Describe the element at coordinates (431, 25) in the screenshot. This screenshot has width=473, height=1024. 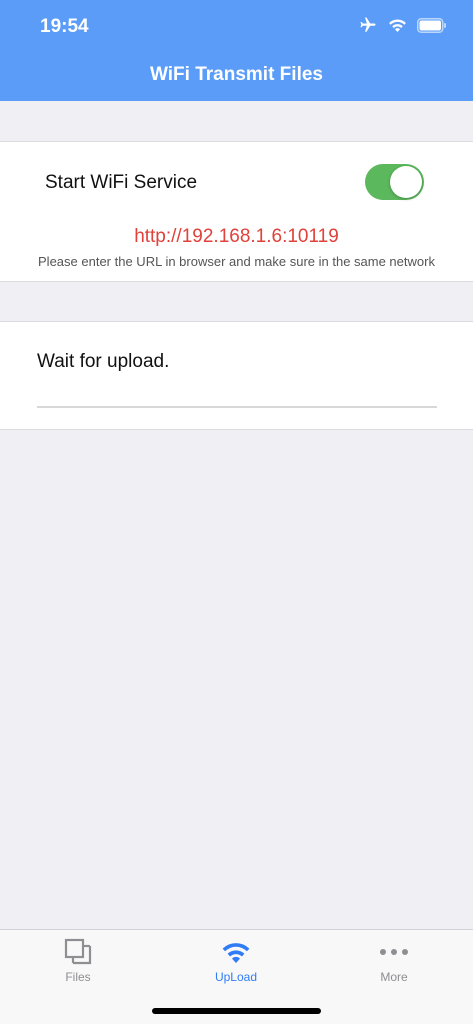
I see `battery-icon` at that location.